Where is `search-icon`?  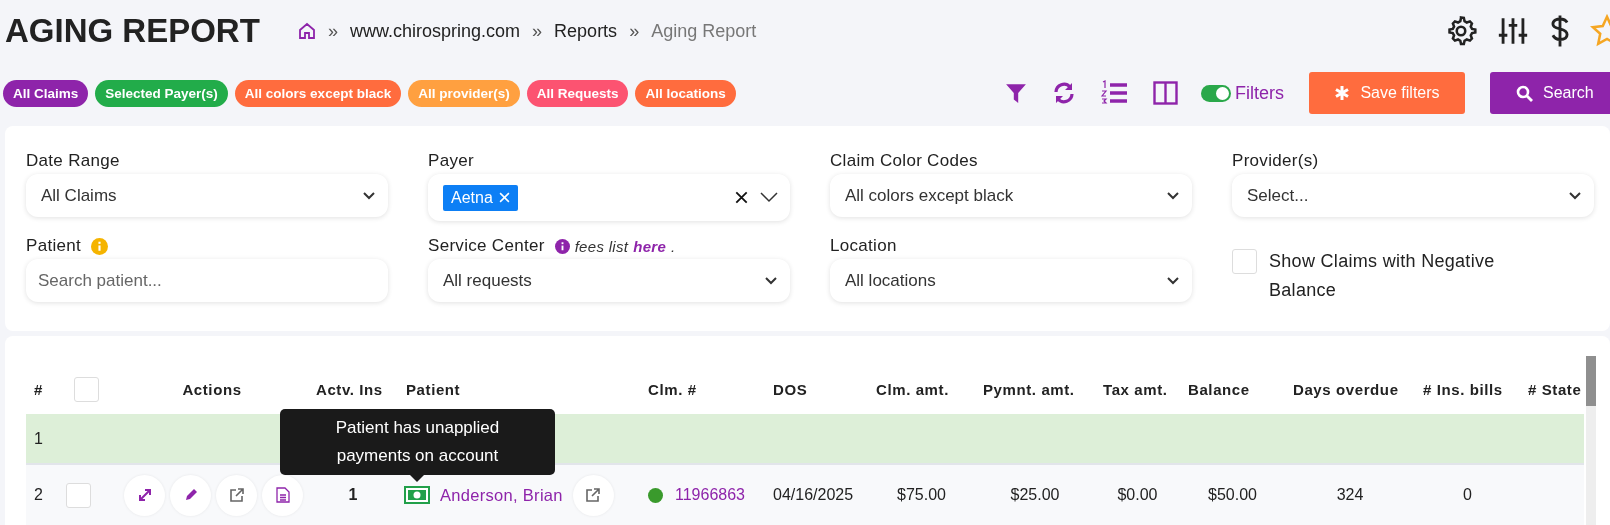
search-icon is located at coordinates (1524, 93).